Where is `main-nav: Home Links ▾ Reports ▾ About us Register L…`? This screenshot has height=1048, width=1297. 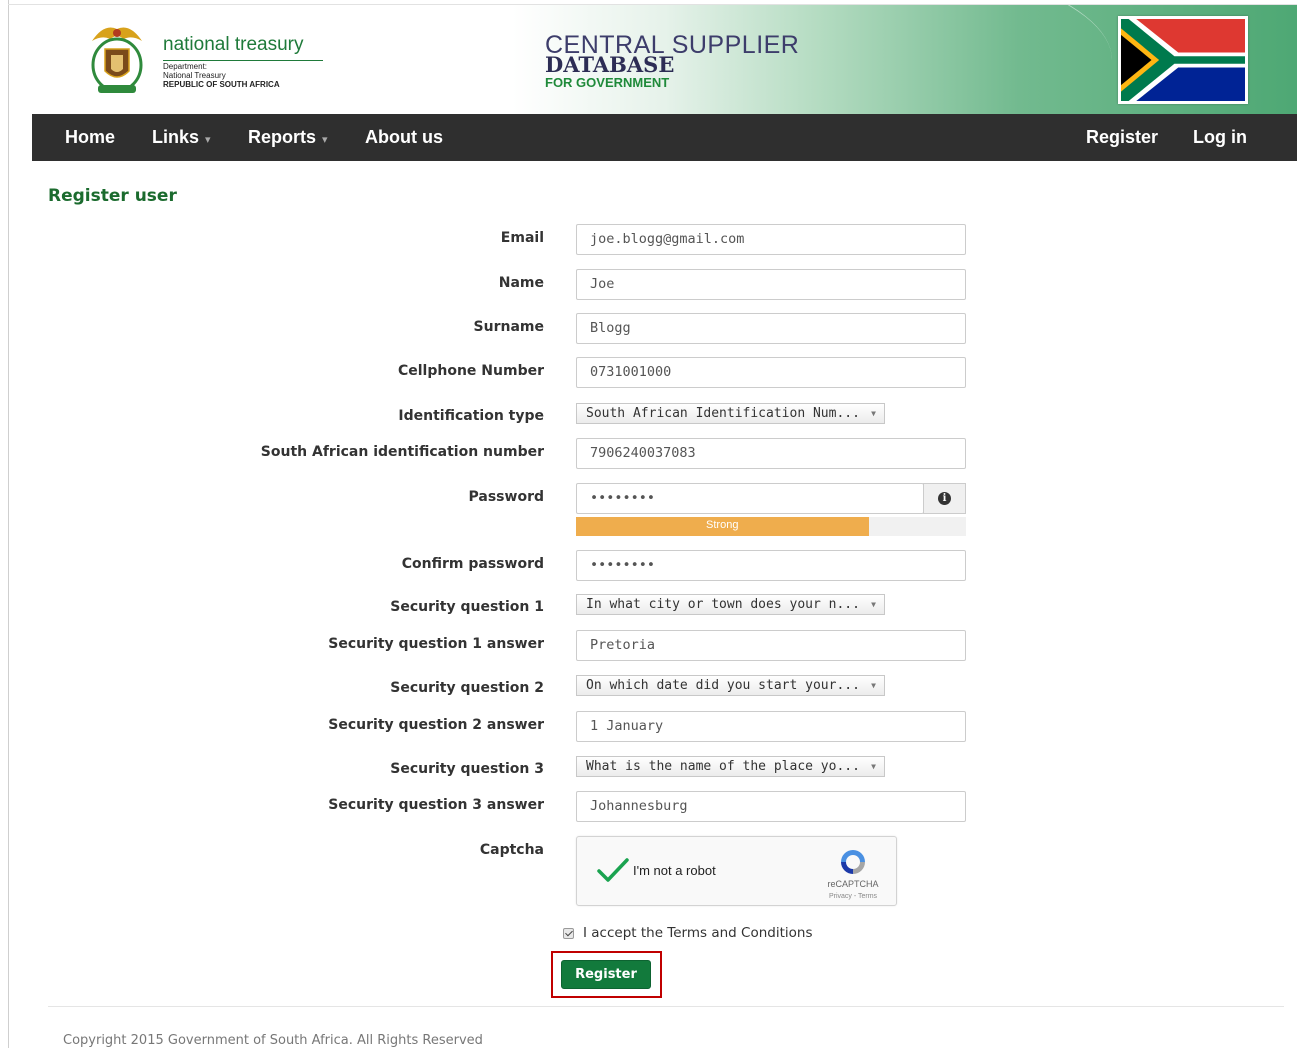
main-nav: Home Links ▾ Reports ▾ About us Register L… is located at coordinates (664, 137).